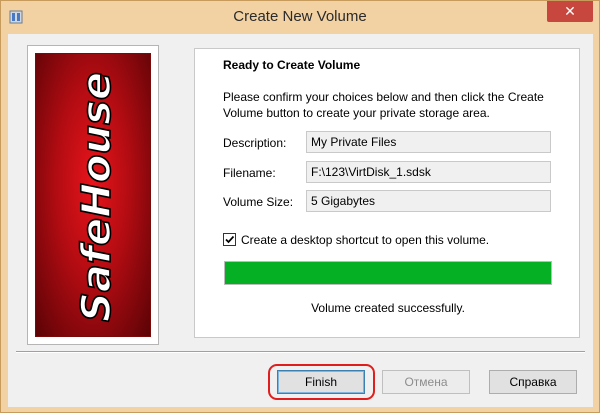 This screenshot has height=413, width=600. Describe the element at coordinates (249, 173) in the screenshot. I see `filename-label: Filename:` at that location.